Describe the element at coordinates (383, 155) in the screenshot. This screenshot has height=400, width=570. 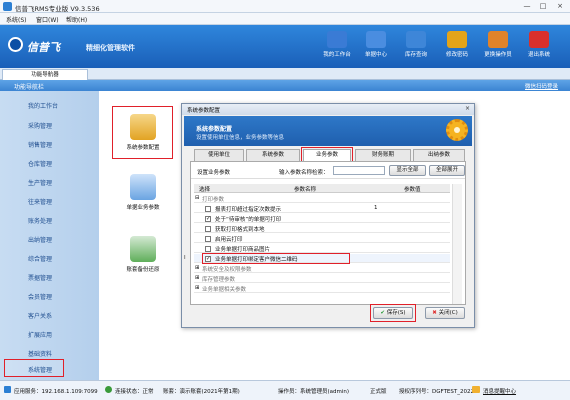
I see `tab-fiscal-period: 财务账期` at that location.